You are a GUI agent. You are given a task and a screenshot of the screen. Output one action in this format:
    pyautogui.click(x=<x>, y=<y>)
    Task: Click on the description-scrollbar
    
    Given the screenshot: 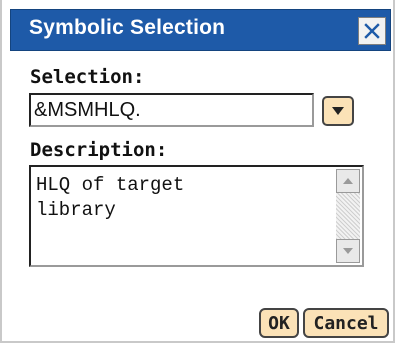 What is the action you would take?
    pyautogui.click(x=348, y=216)
    